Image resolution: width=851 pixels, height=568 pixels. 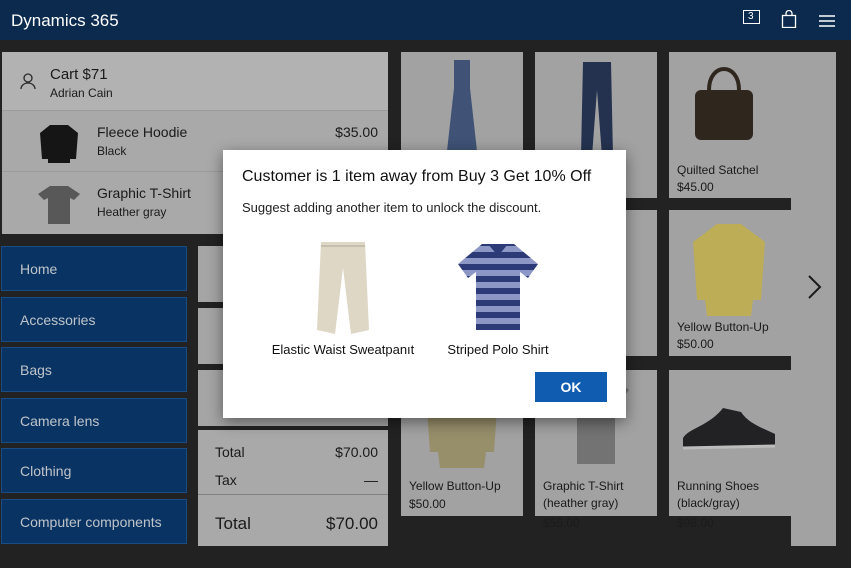 What do you see at coordinates (751, 16) in the screenshot?
I see `badge-count: 3` at bounding box center [751, 16].